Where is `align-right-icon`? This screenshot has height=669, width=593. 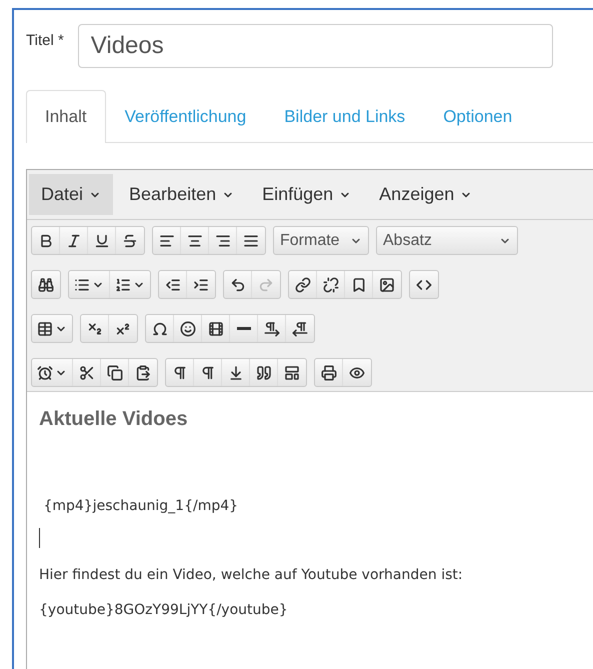
align-right-icon is located at coordinates (222, 240).